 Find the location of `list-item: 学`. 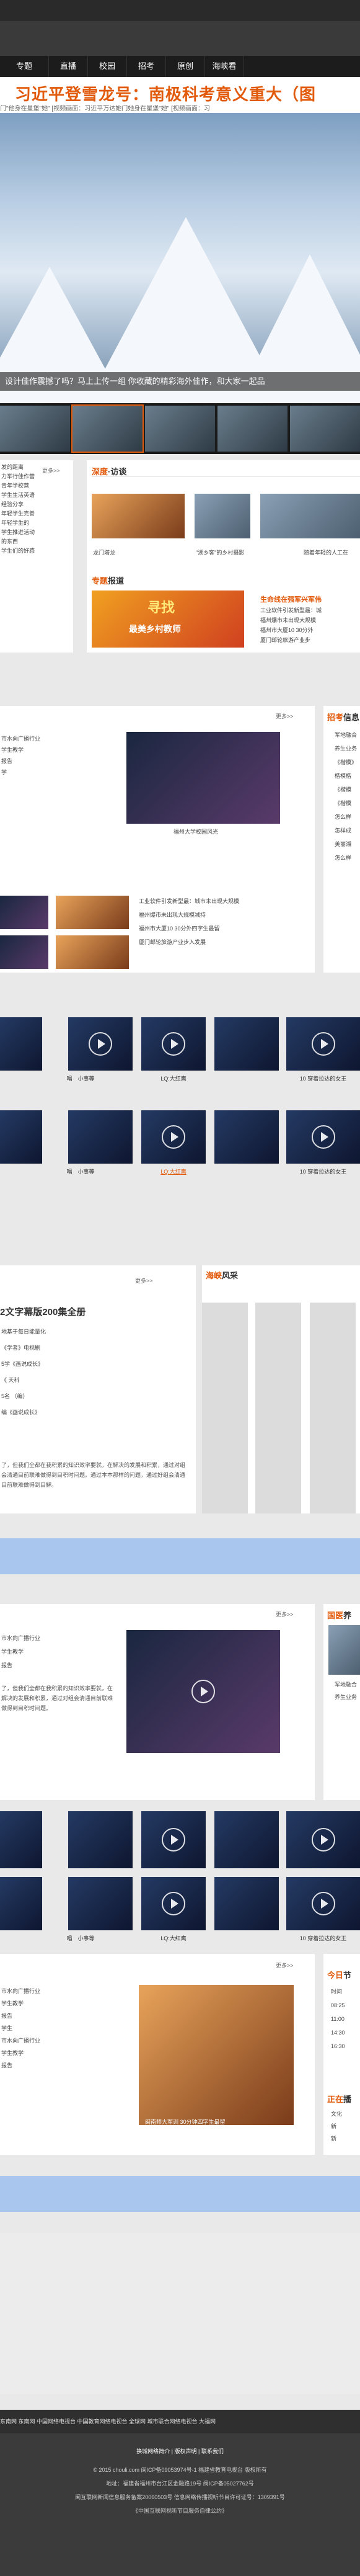

list-item: 学 is located at coordinates (21, 772).